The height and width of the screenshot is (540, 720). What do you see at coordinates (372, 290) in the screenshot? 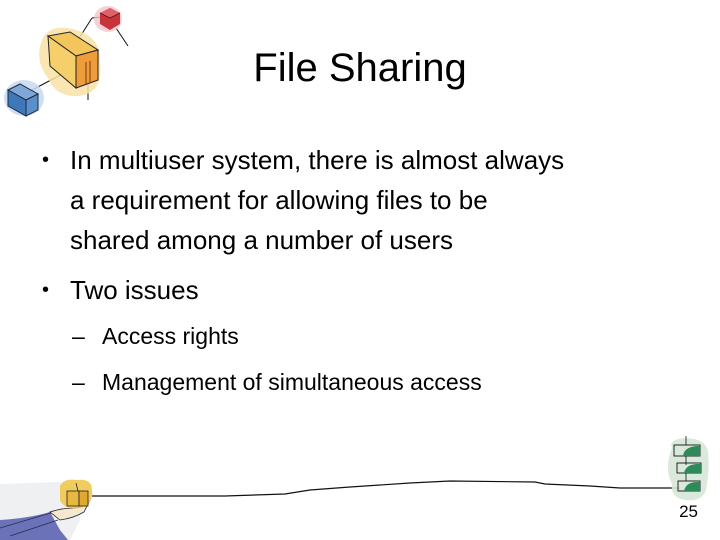
I see `bullet-item: • Two issues` at bounding box center [372, 290].